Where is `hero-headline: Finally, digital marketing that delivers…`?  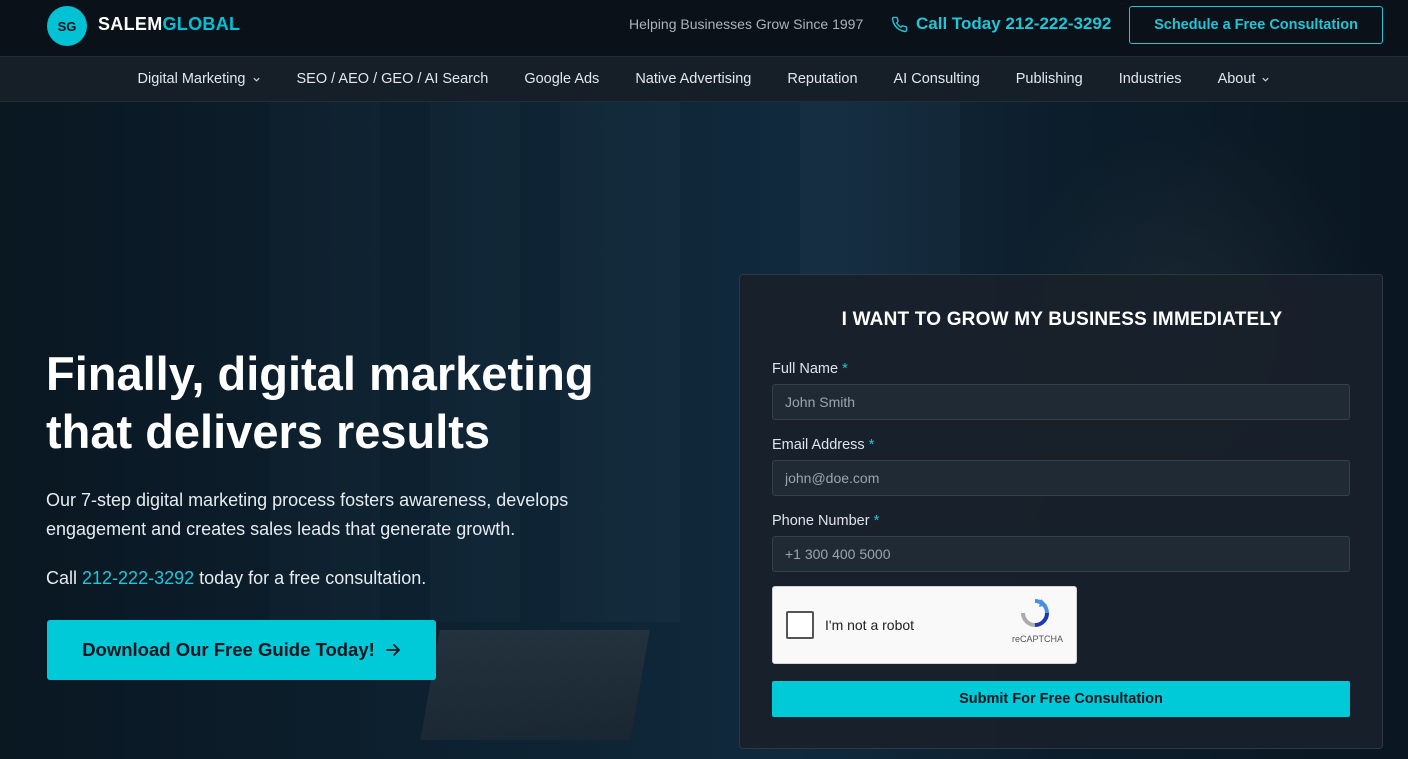
hero-headline: Finally, digital marketing that delivers… is located at coordinates (376, 403).